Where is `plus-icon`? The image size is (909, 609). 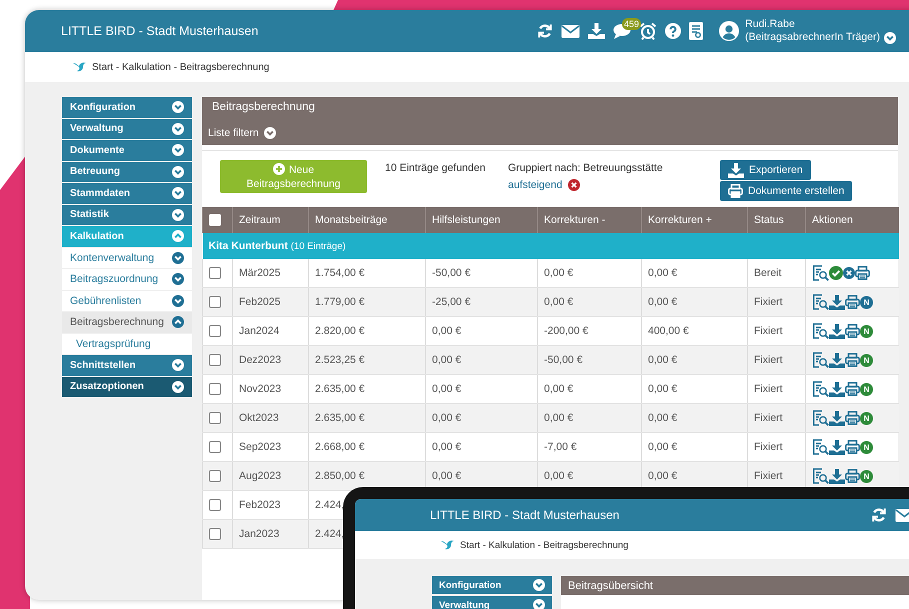 plus-icon is located at coordinates (278, 168).